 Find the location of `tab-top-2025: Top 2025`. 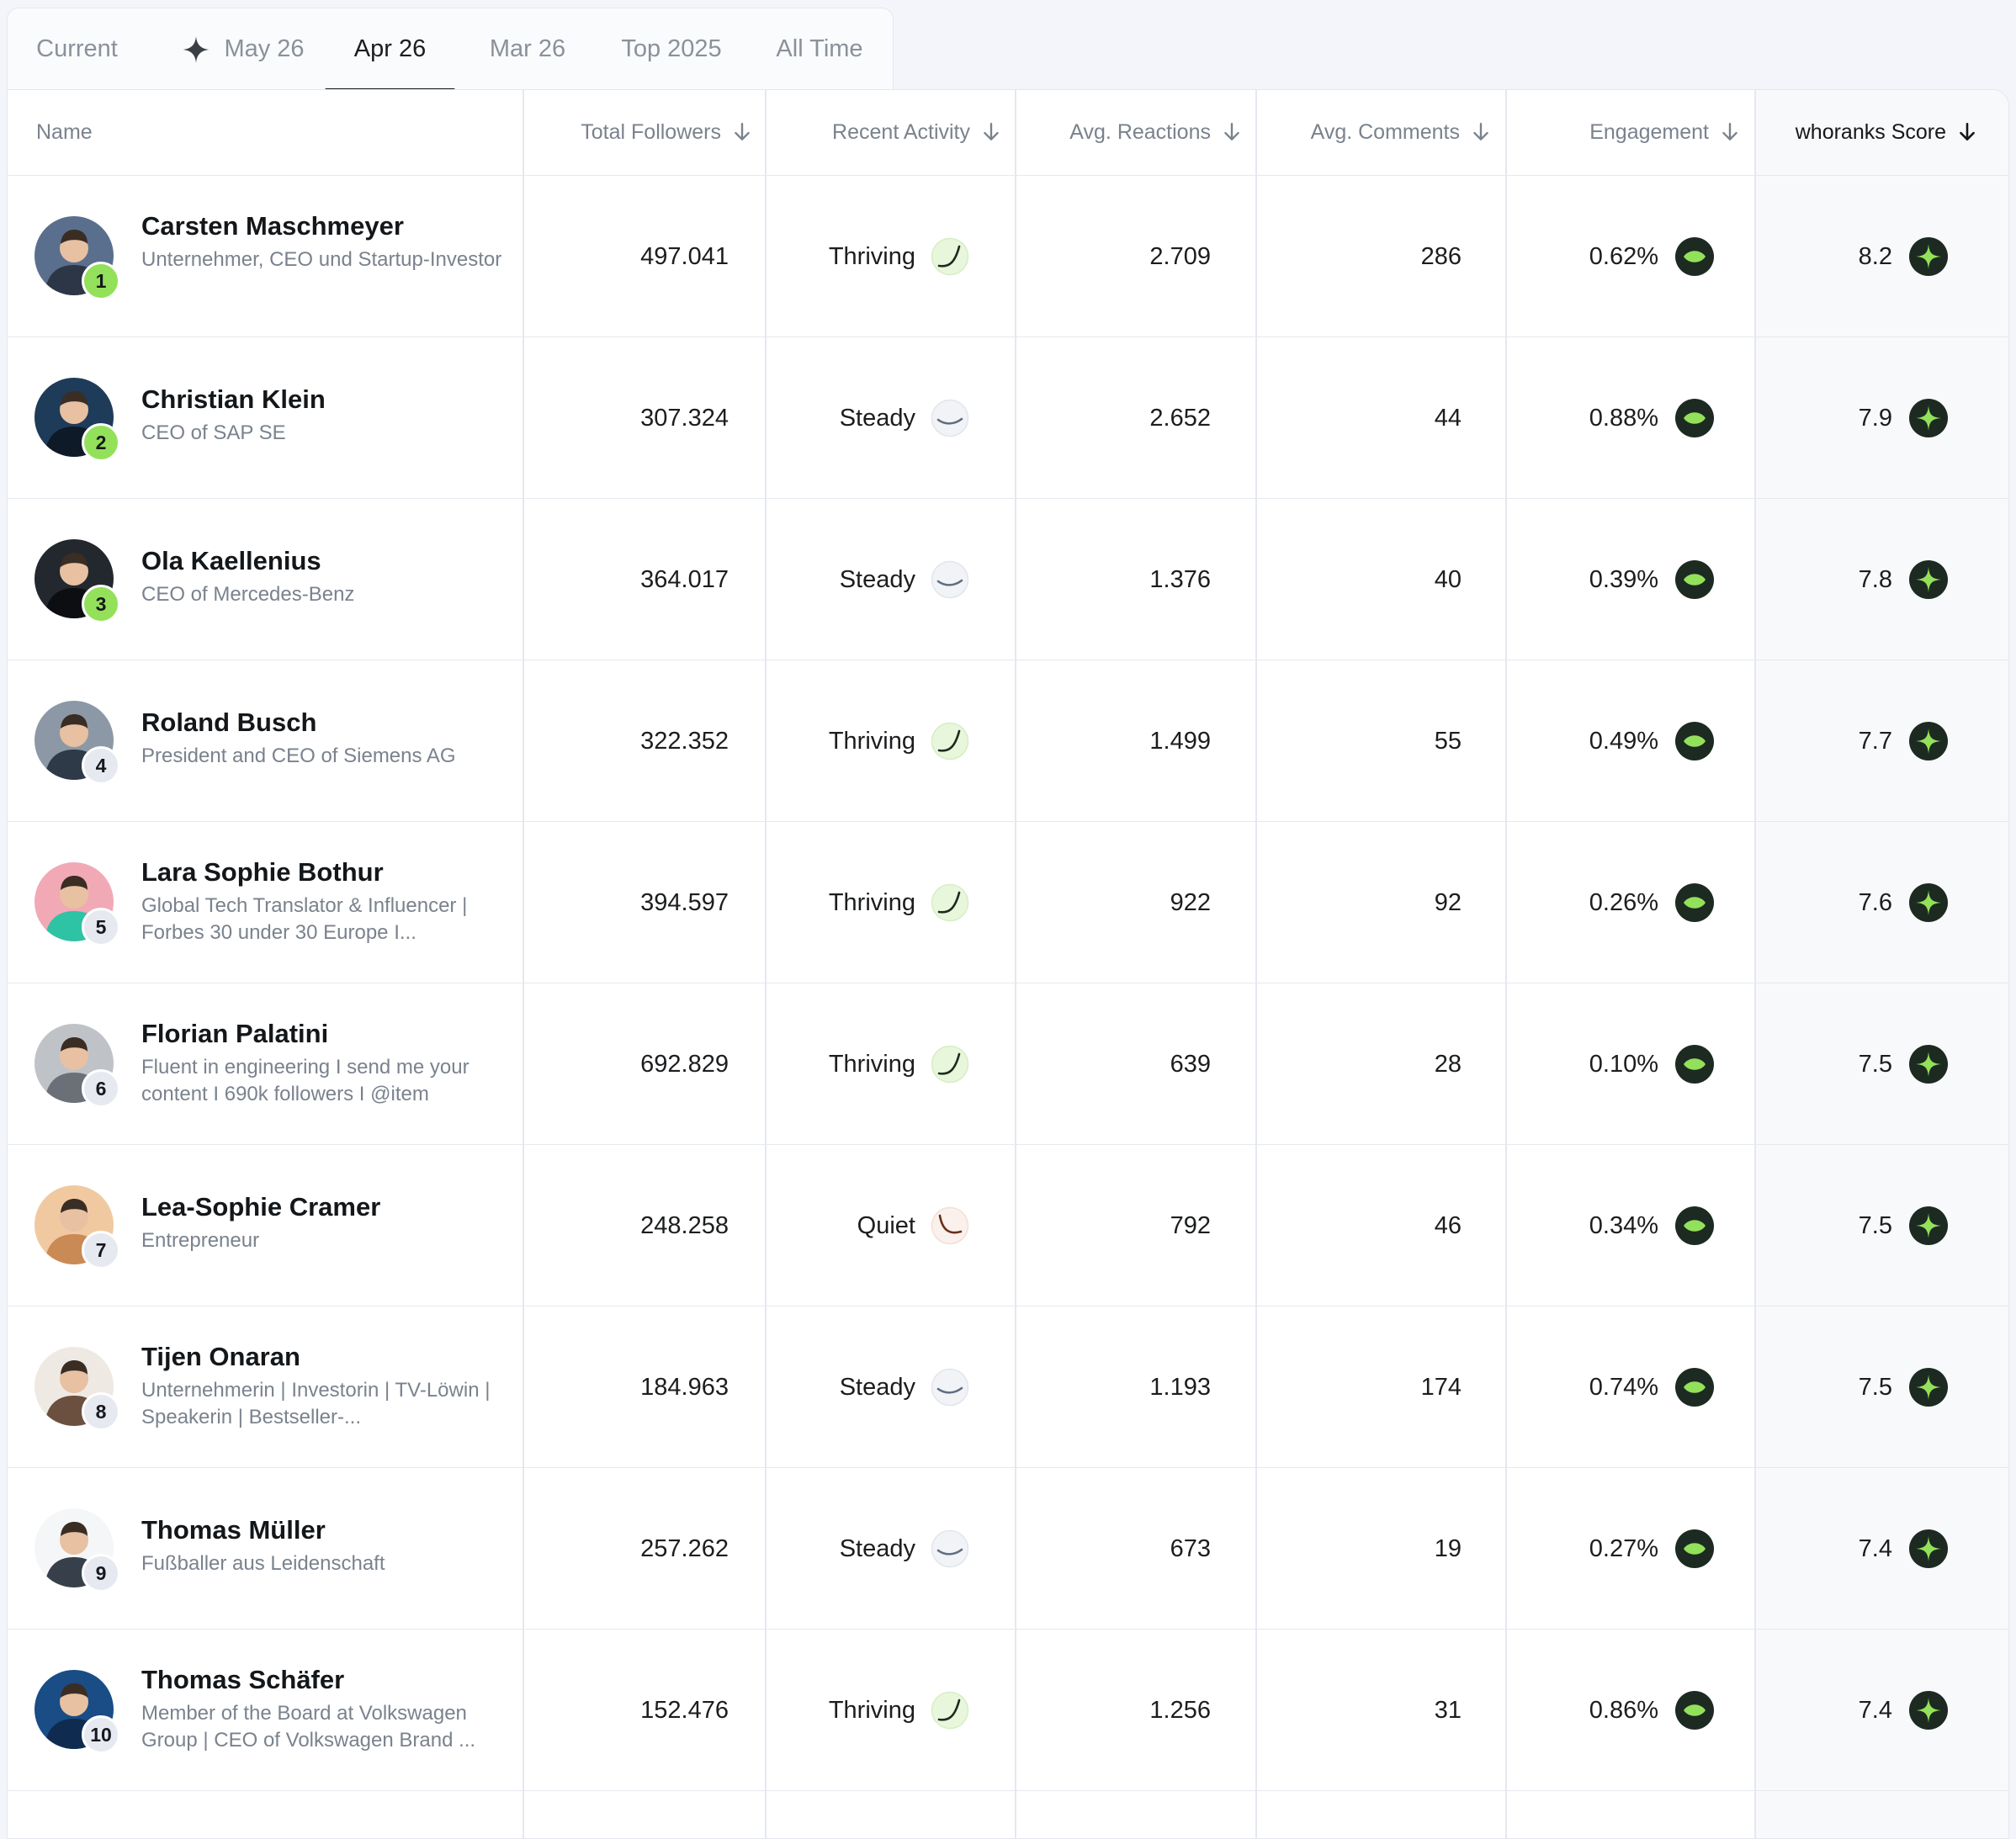

tab-top-2025: Top 2025 is located at coordinates (671, 49).